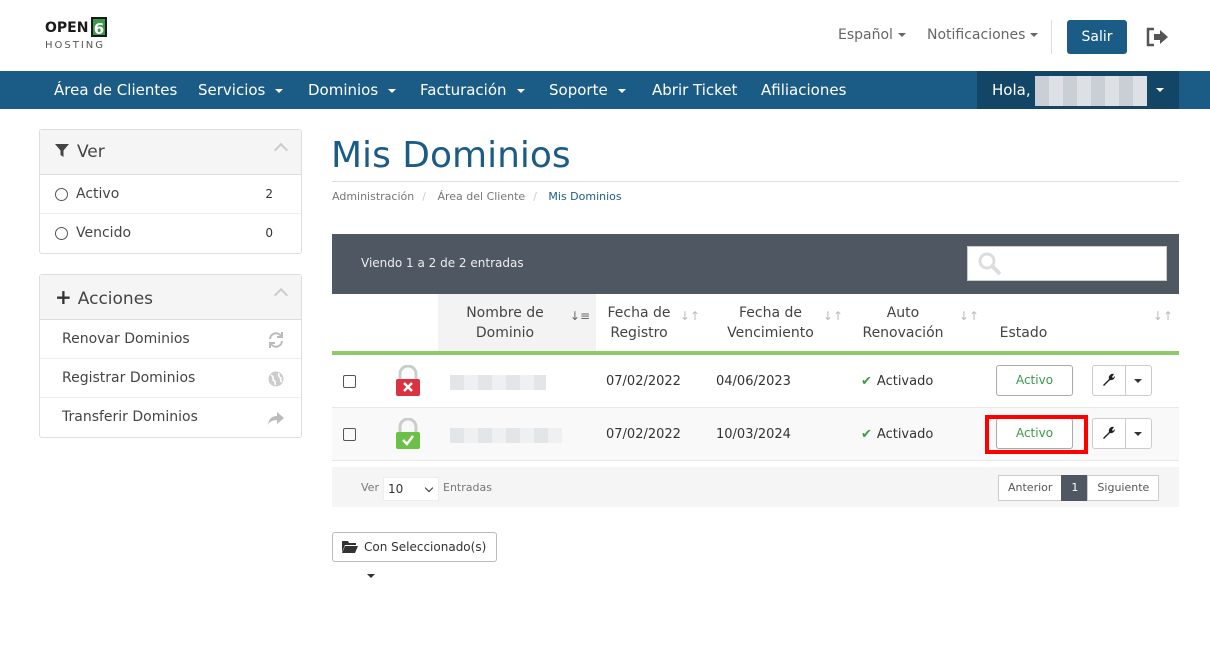 The height and width of the screenshot is (659, 1210). Describe the element at coordinates (585, 196) in the screenshot. I see `breadcrumb-current: Mis Dominios` at that location.